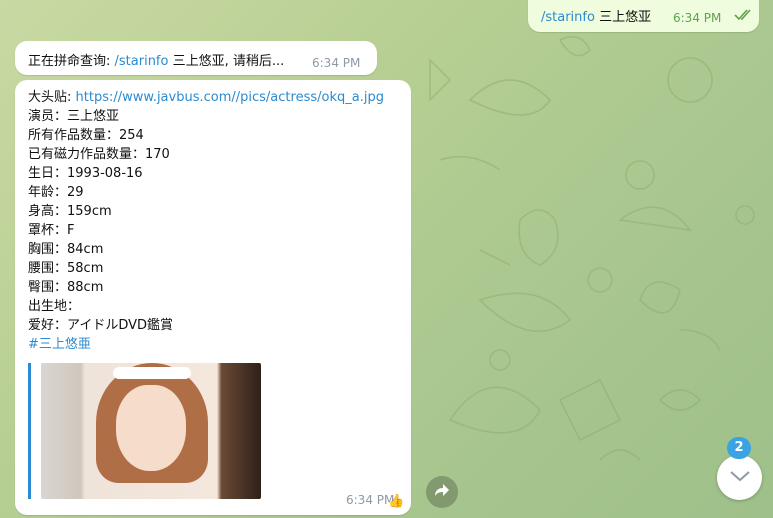 Image resolution: width=773 pixels, height=518 pixels. I want to click on forward-icon, so click(442, 492).